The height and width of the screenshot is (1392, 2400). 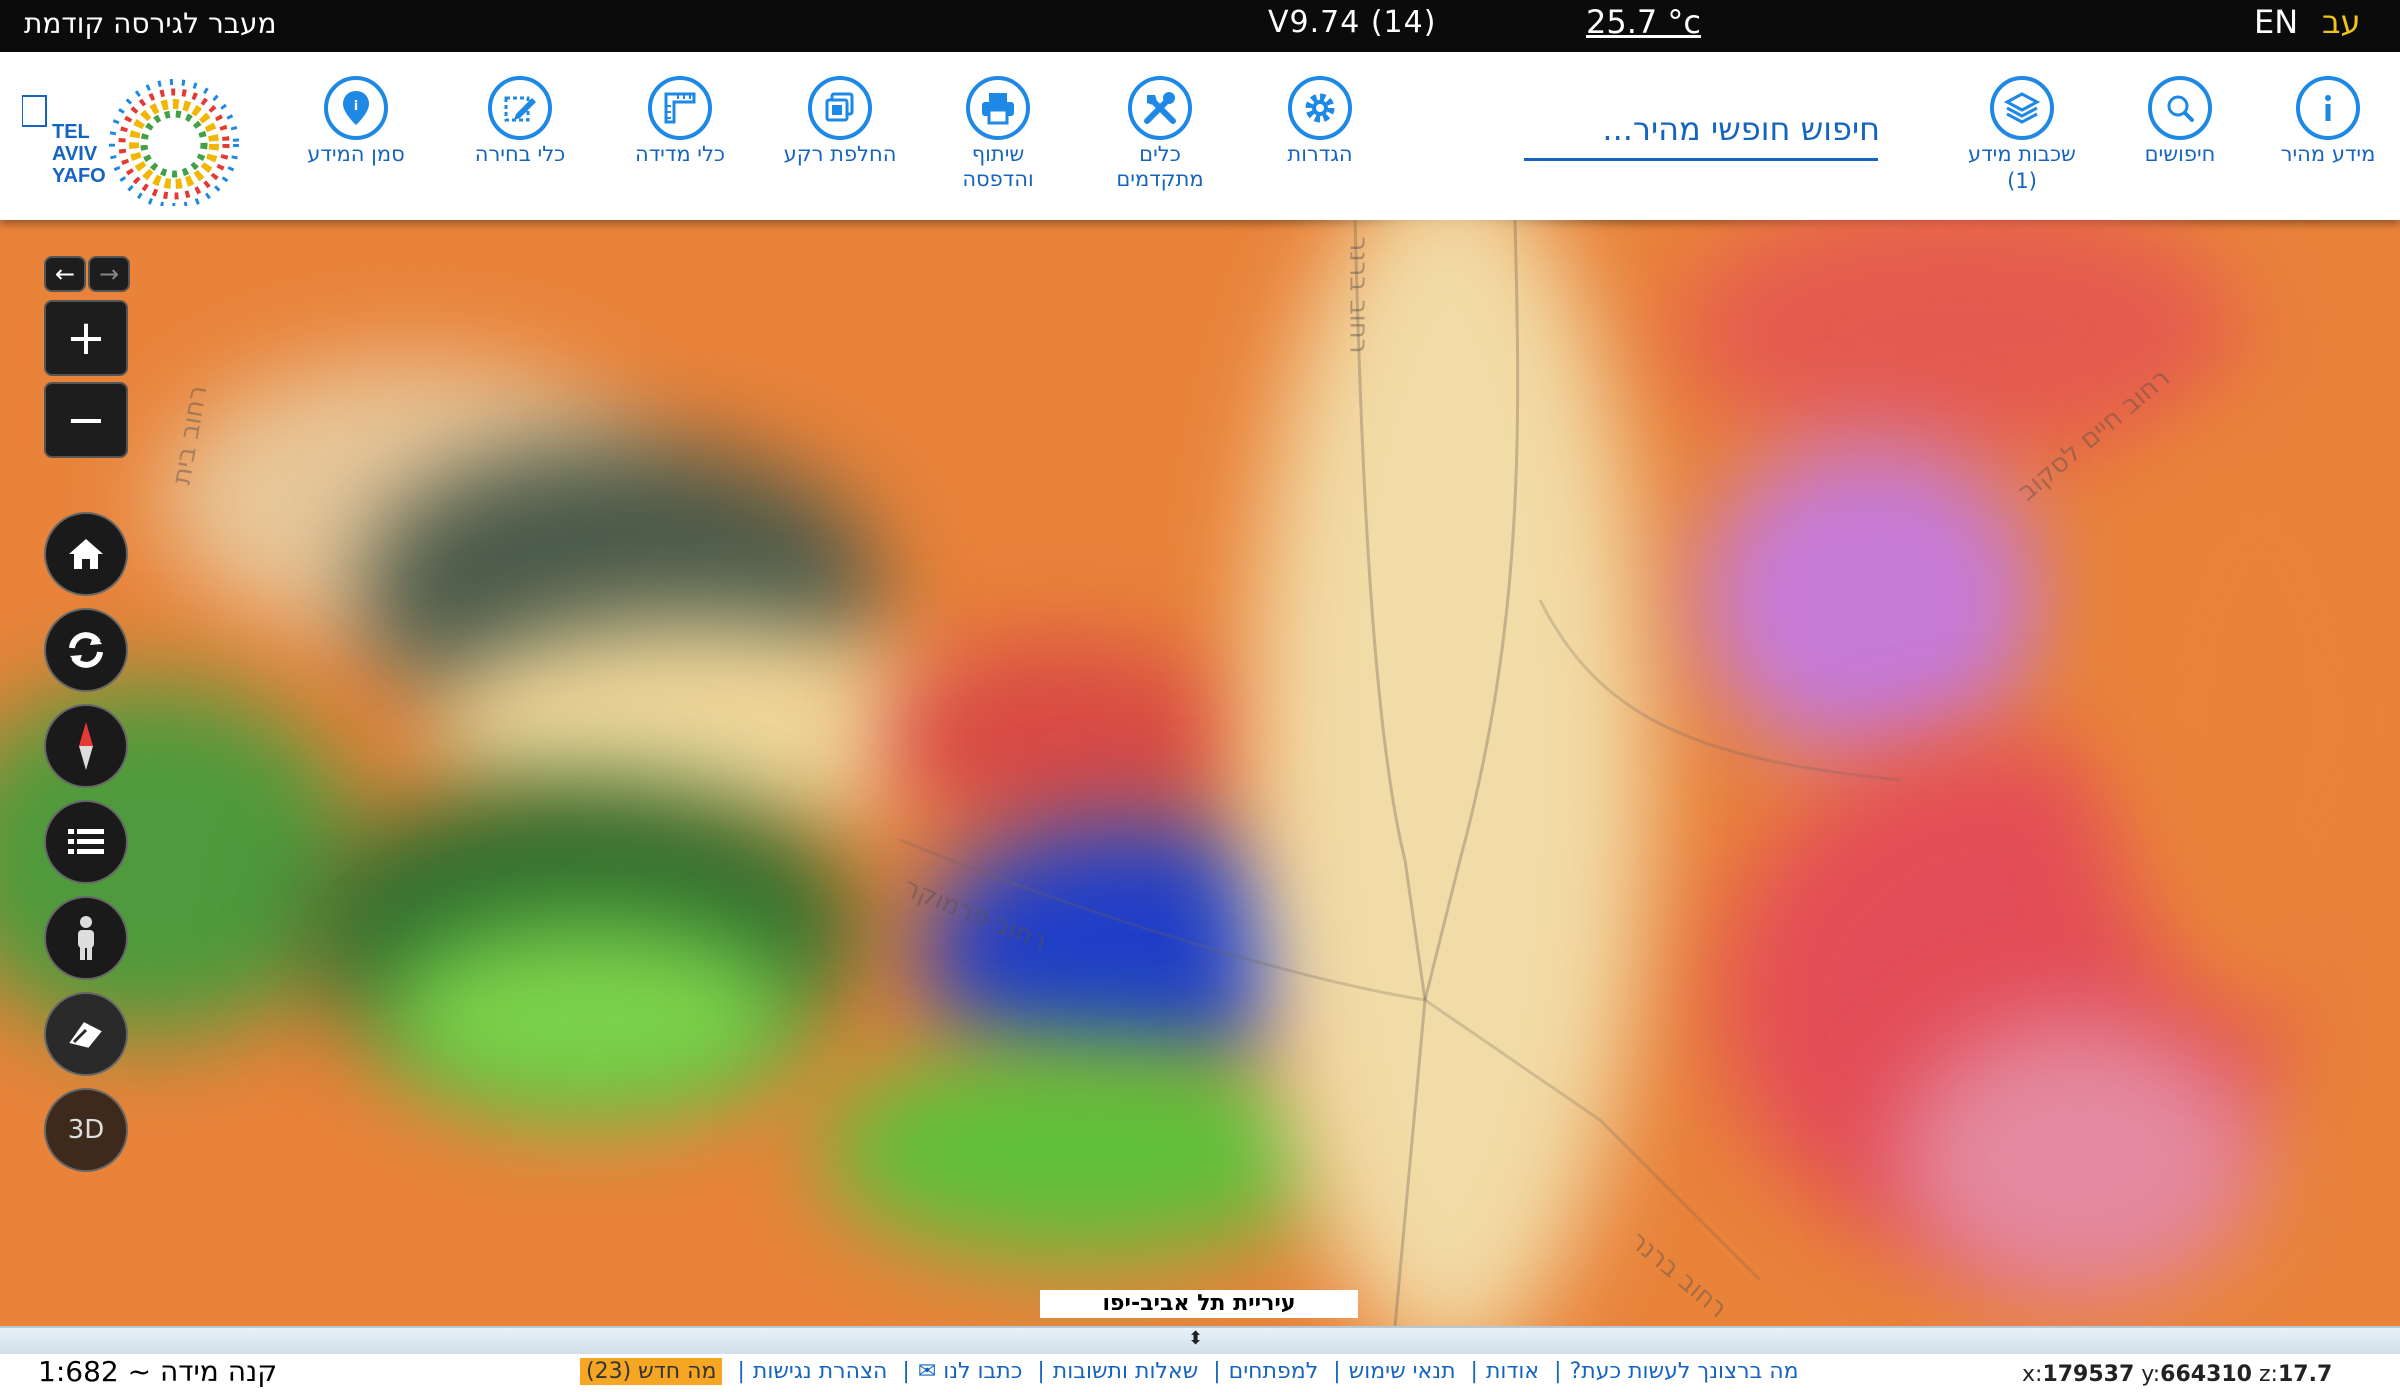 I want to click on tel-aviv-logo: TEL AVIV YAFO, so click(x=136, y=142).